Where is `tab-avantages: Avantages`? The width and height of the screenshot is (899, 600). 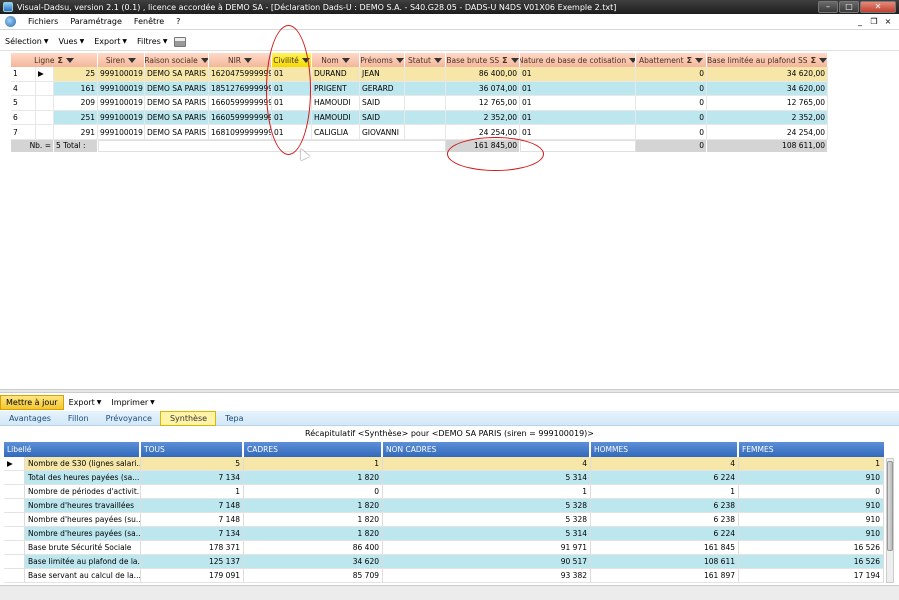
tab-avantages: Avantages is located at coordinates (29, 418).